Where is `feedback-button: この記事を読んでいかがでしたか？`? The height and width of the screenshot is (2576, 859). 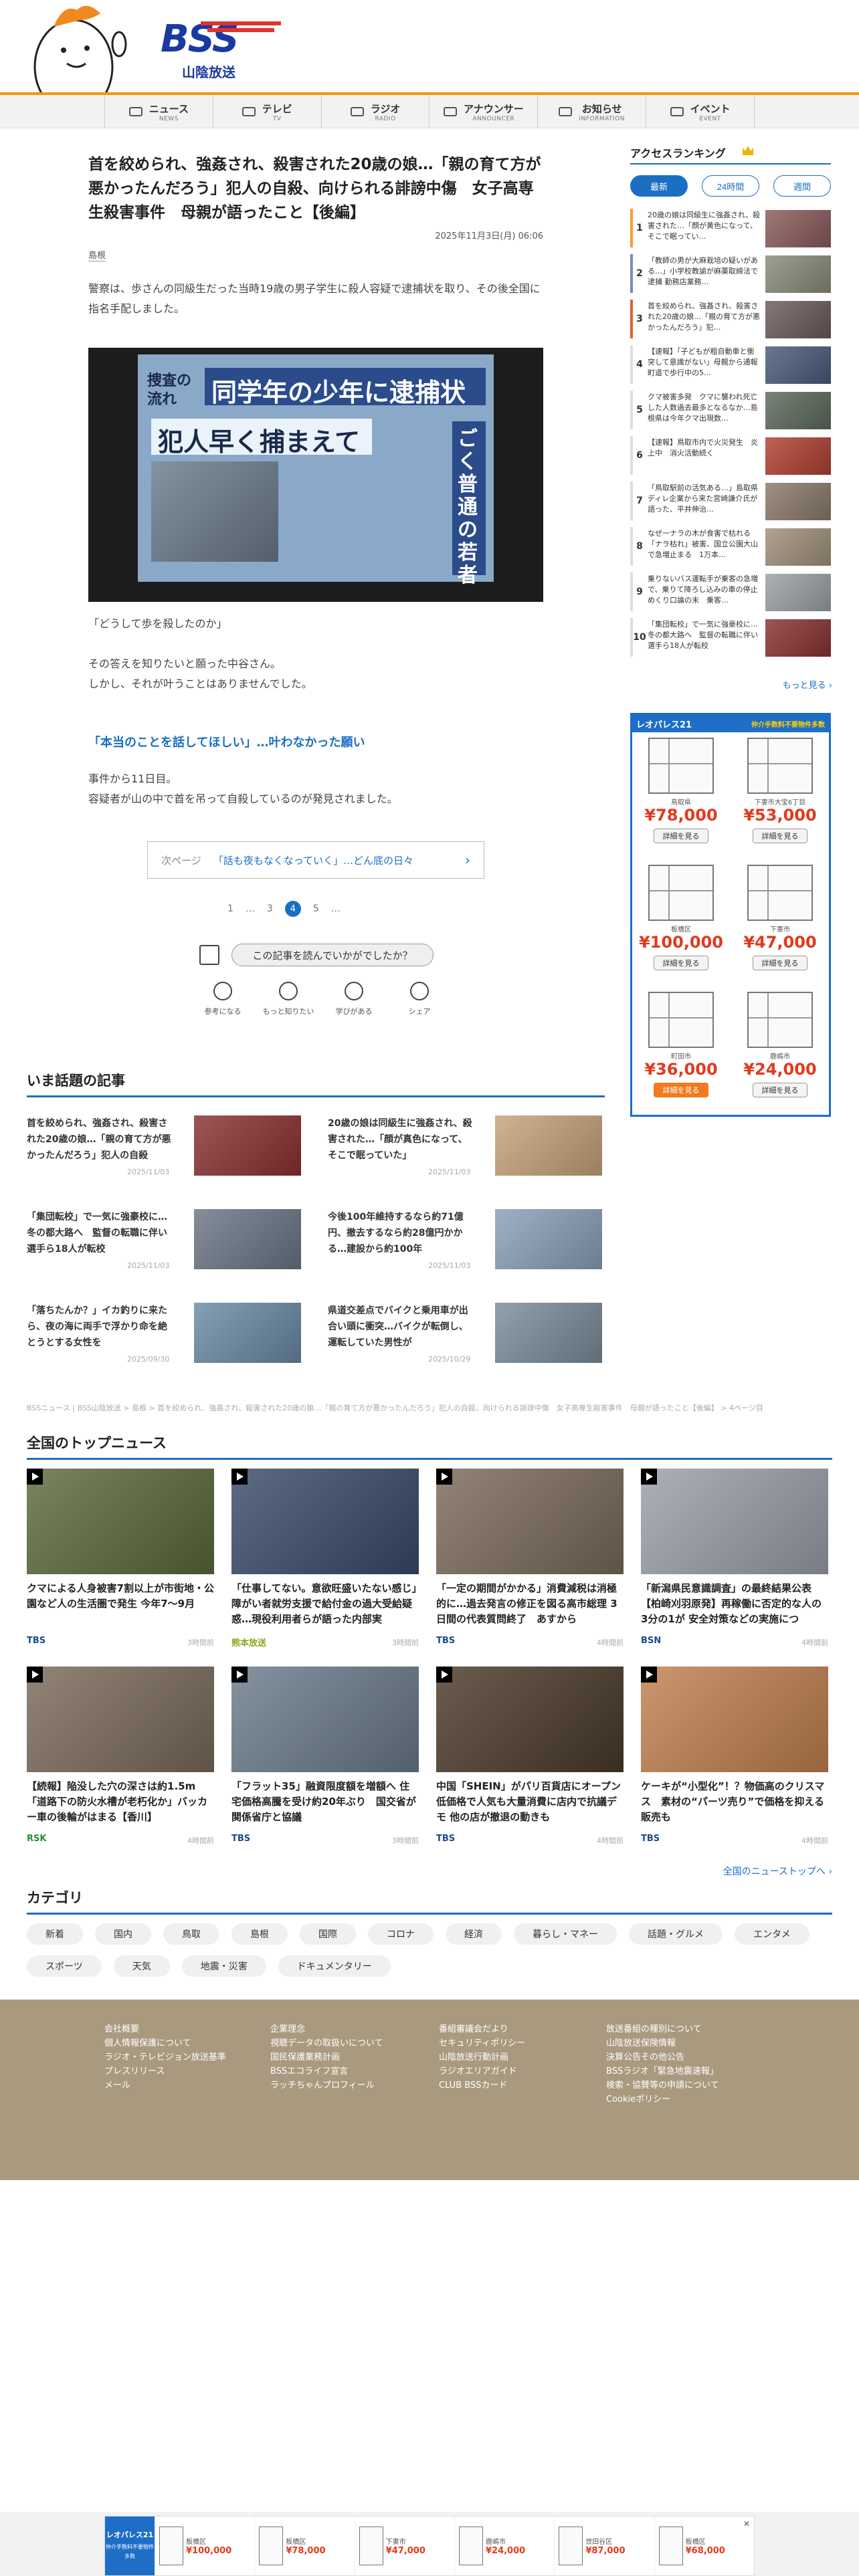 feedback-button: この記事を読んでいかがでしたか？ is located at coordinates (332, 955).